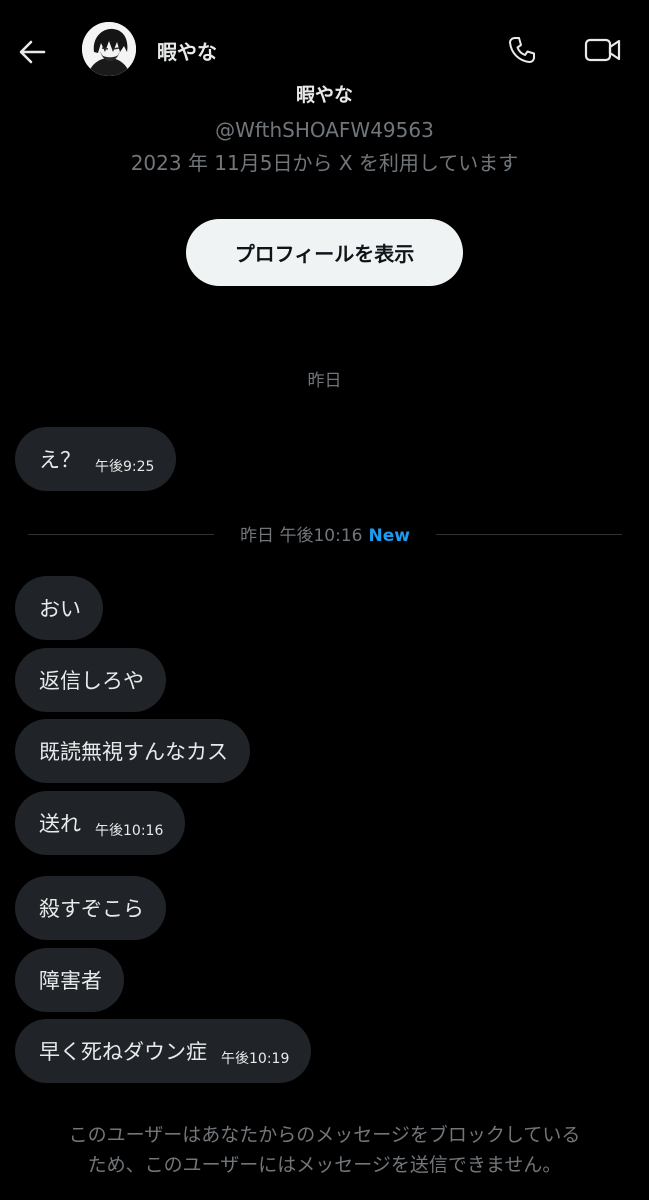  I want to click on back-button, so click(32, 52).